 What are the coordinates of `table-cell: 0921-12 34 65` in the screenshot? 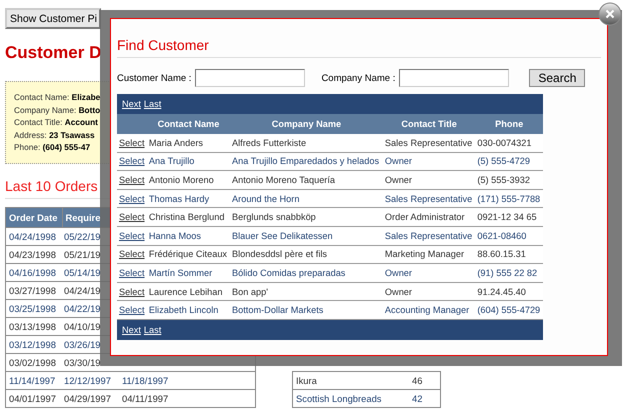 It's located at (509, 217).